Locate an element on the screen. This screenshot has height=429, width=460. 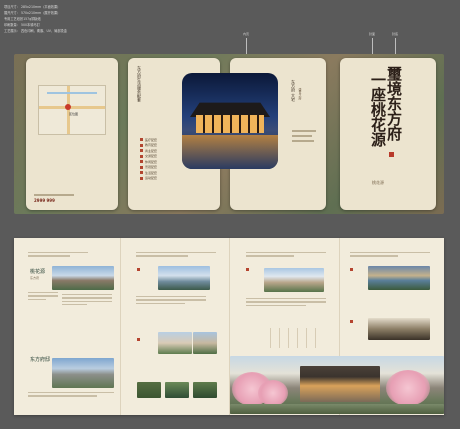
seal-icon is located at coordinates (391, 154).